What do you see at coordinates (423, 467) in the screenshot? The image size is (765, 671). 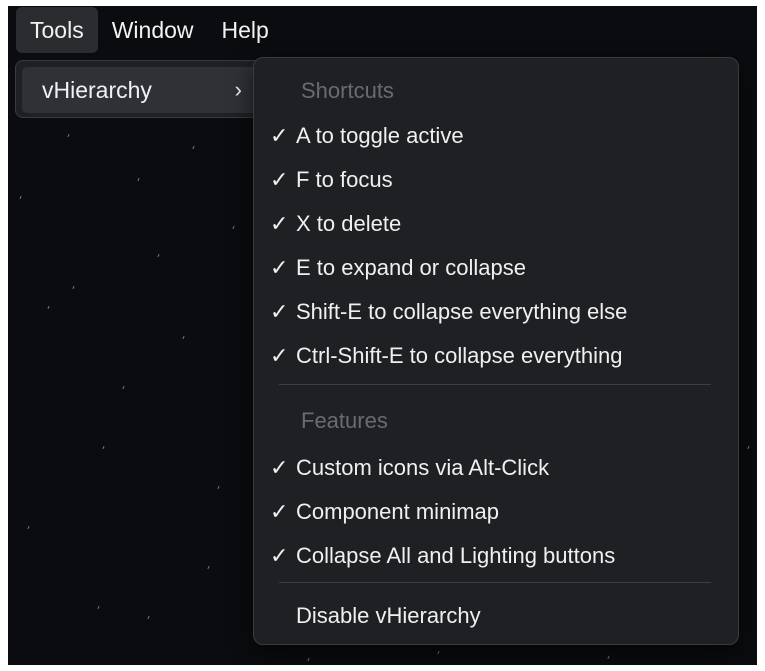 I see `menu-item-label: Custom icons via Alt-Click` at bounding box center [423, 467].